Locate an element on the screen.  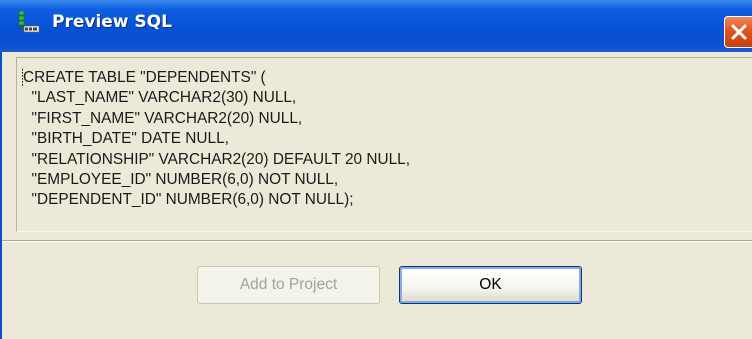
sql-line: "EMPLOYEE_ID" NUMBER(6,0) NOT NULL, is located at coordinates (181, 180).